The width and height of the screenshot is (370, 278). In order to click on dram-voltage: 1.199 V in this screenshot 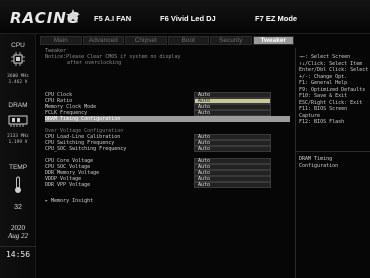, I will do `click(18, 142)`.